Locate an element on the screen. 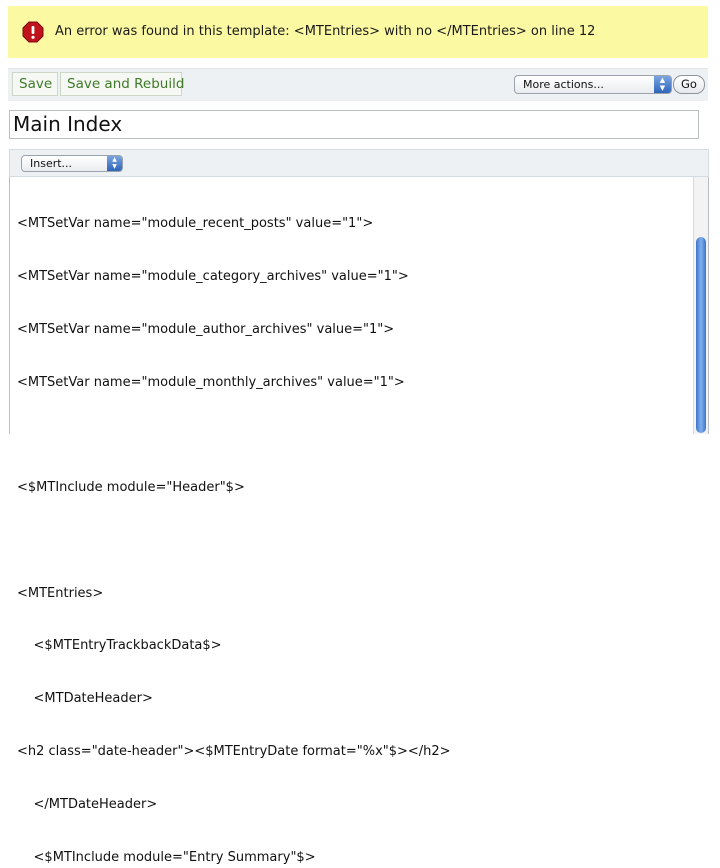 Image resolution: width=720 pixels, height=868 pixels. go-button: Go is located at coordinates (689, 84).